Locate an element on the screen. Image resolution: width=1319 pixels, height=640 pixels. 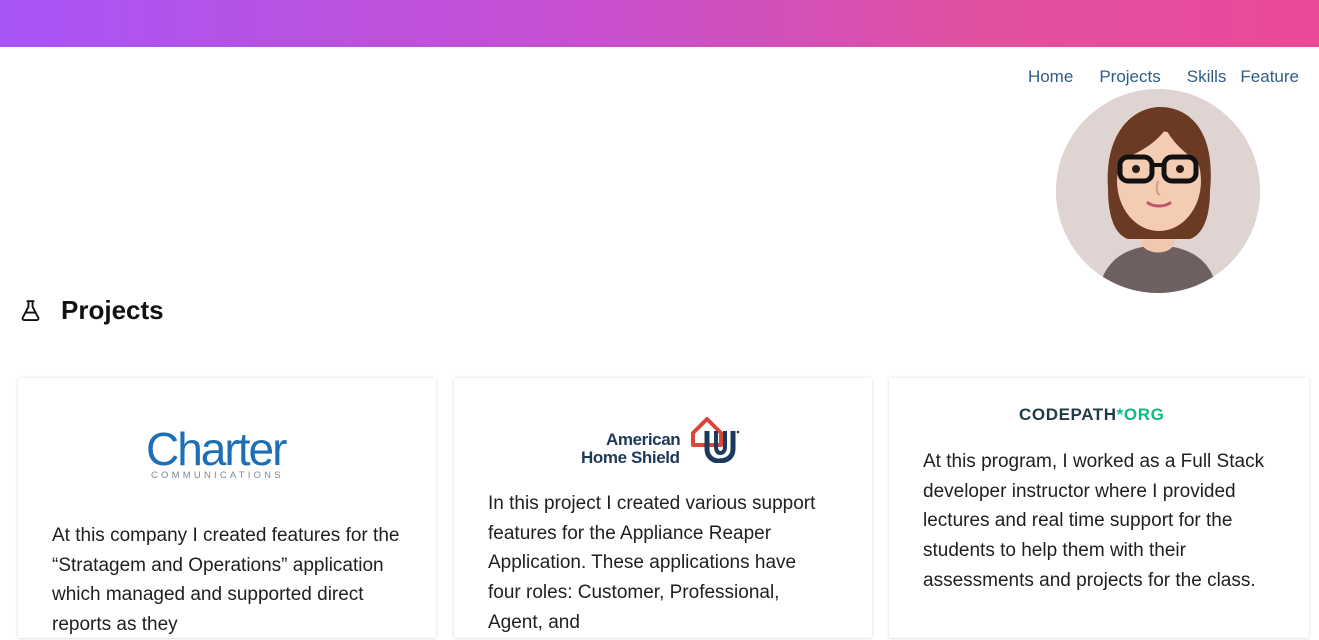
nav-feature: Feature is located at coordinates (1269, 77).